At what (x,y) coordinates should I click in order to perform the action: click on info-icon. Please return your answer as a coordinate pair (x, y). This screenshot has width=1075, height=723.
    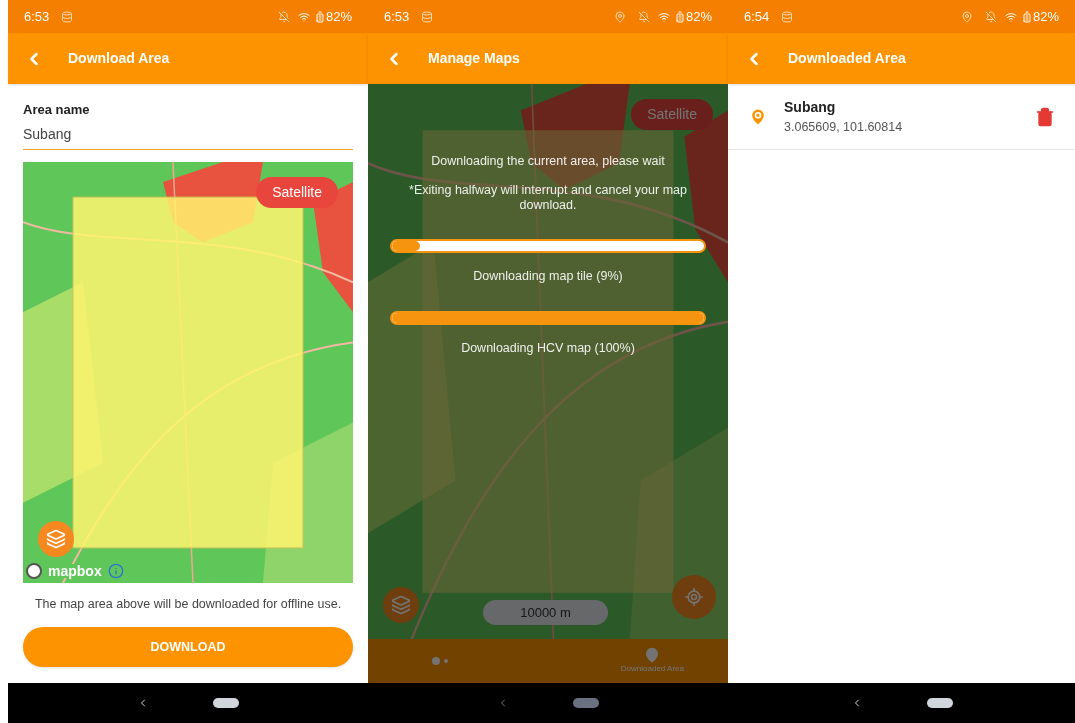
    Looking at the image, I should click on (115, 570).